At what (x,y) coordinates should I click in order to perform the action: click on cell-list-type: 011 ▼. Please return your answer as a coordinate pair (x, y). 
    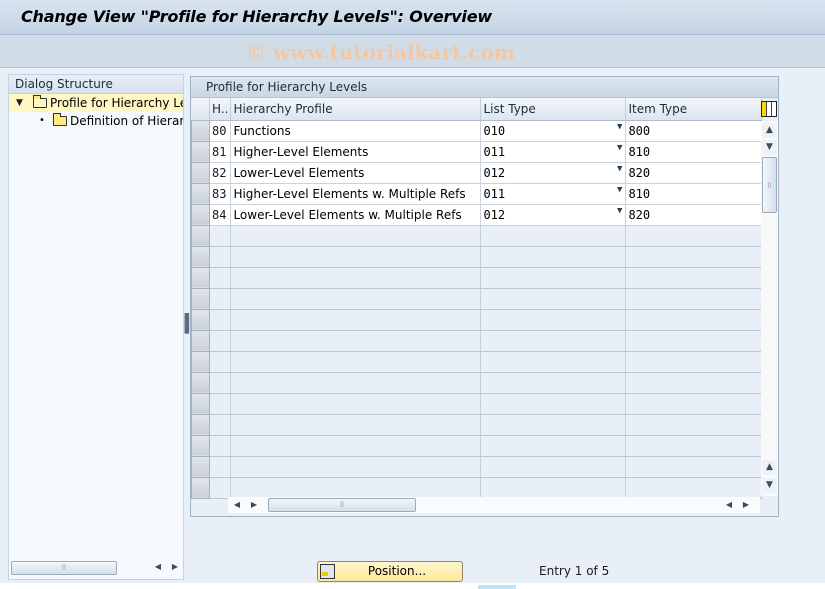
    Looking at the image, I should click on (553, 152).